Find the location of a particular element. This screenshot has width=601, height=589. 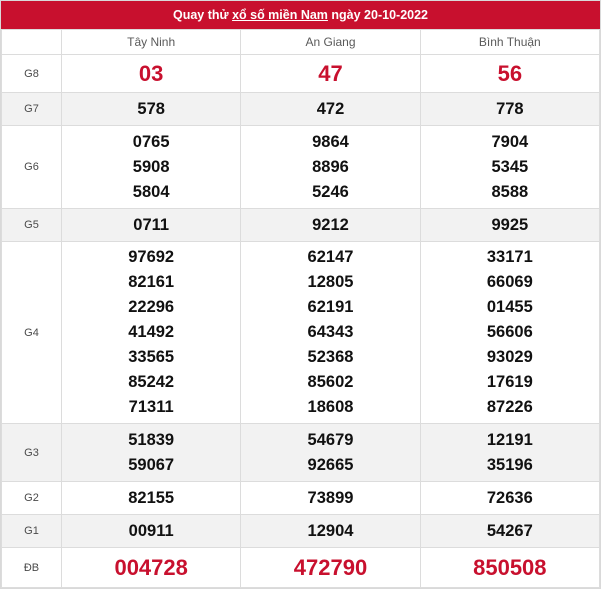

prize-cell: 73899 is located at coordinates (330, 498).